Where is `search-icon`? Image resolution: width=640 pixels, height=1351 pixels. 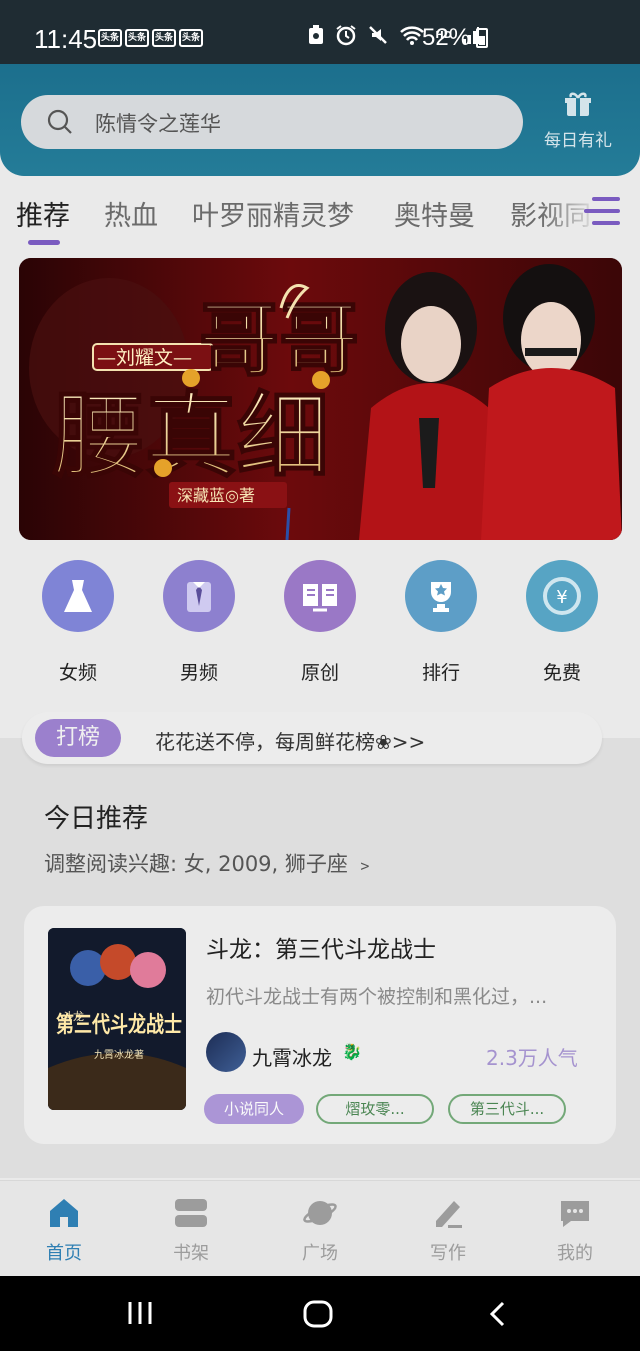
search-icon is located at coordinates (59, 121).